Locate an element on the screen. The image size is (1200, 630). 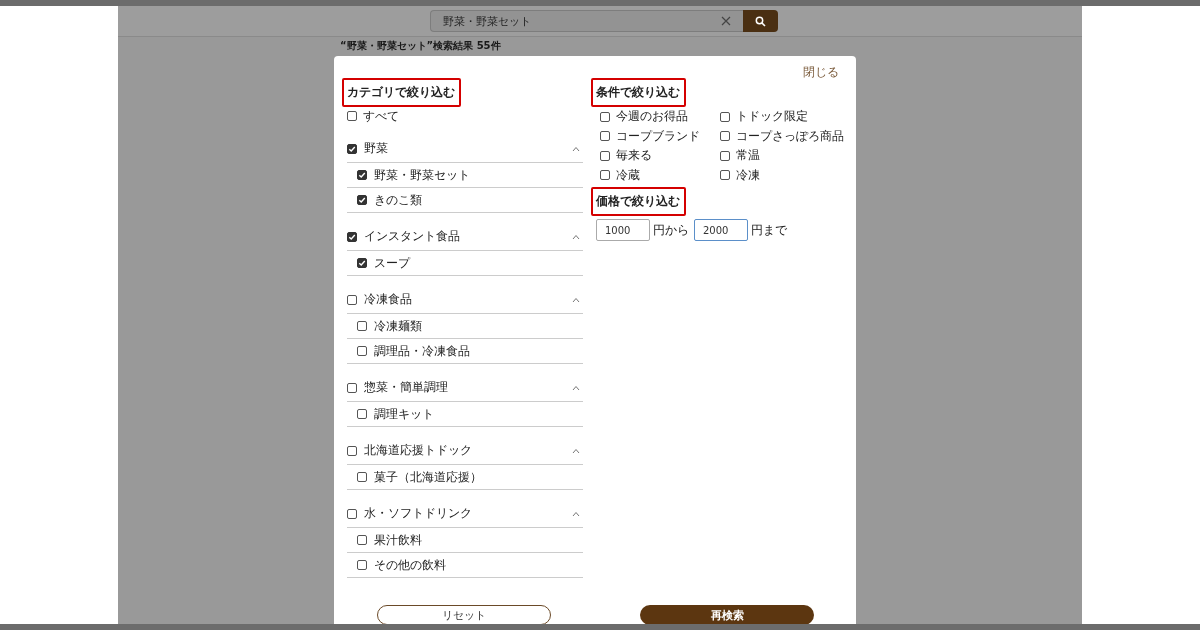
checkbox-label: 冷凍 is located at coordinates (748, 175).